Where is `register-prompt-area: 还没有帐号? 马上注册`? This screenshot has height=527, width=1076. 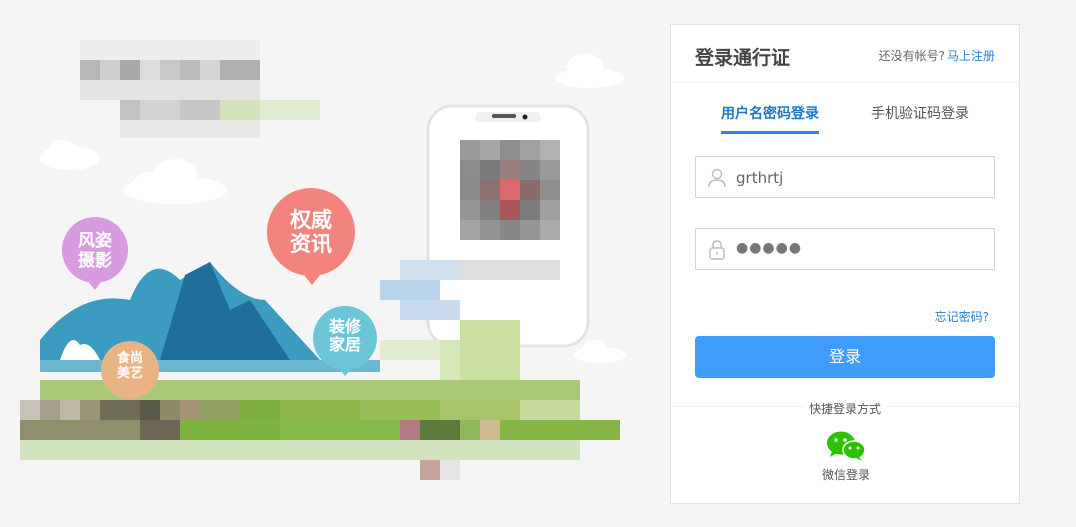
register-prompt-area: 还没有帐号? 马上注册 is located at coordinates (937, 55).